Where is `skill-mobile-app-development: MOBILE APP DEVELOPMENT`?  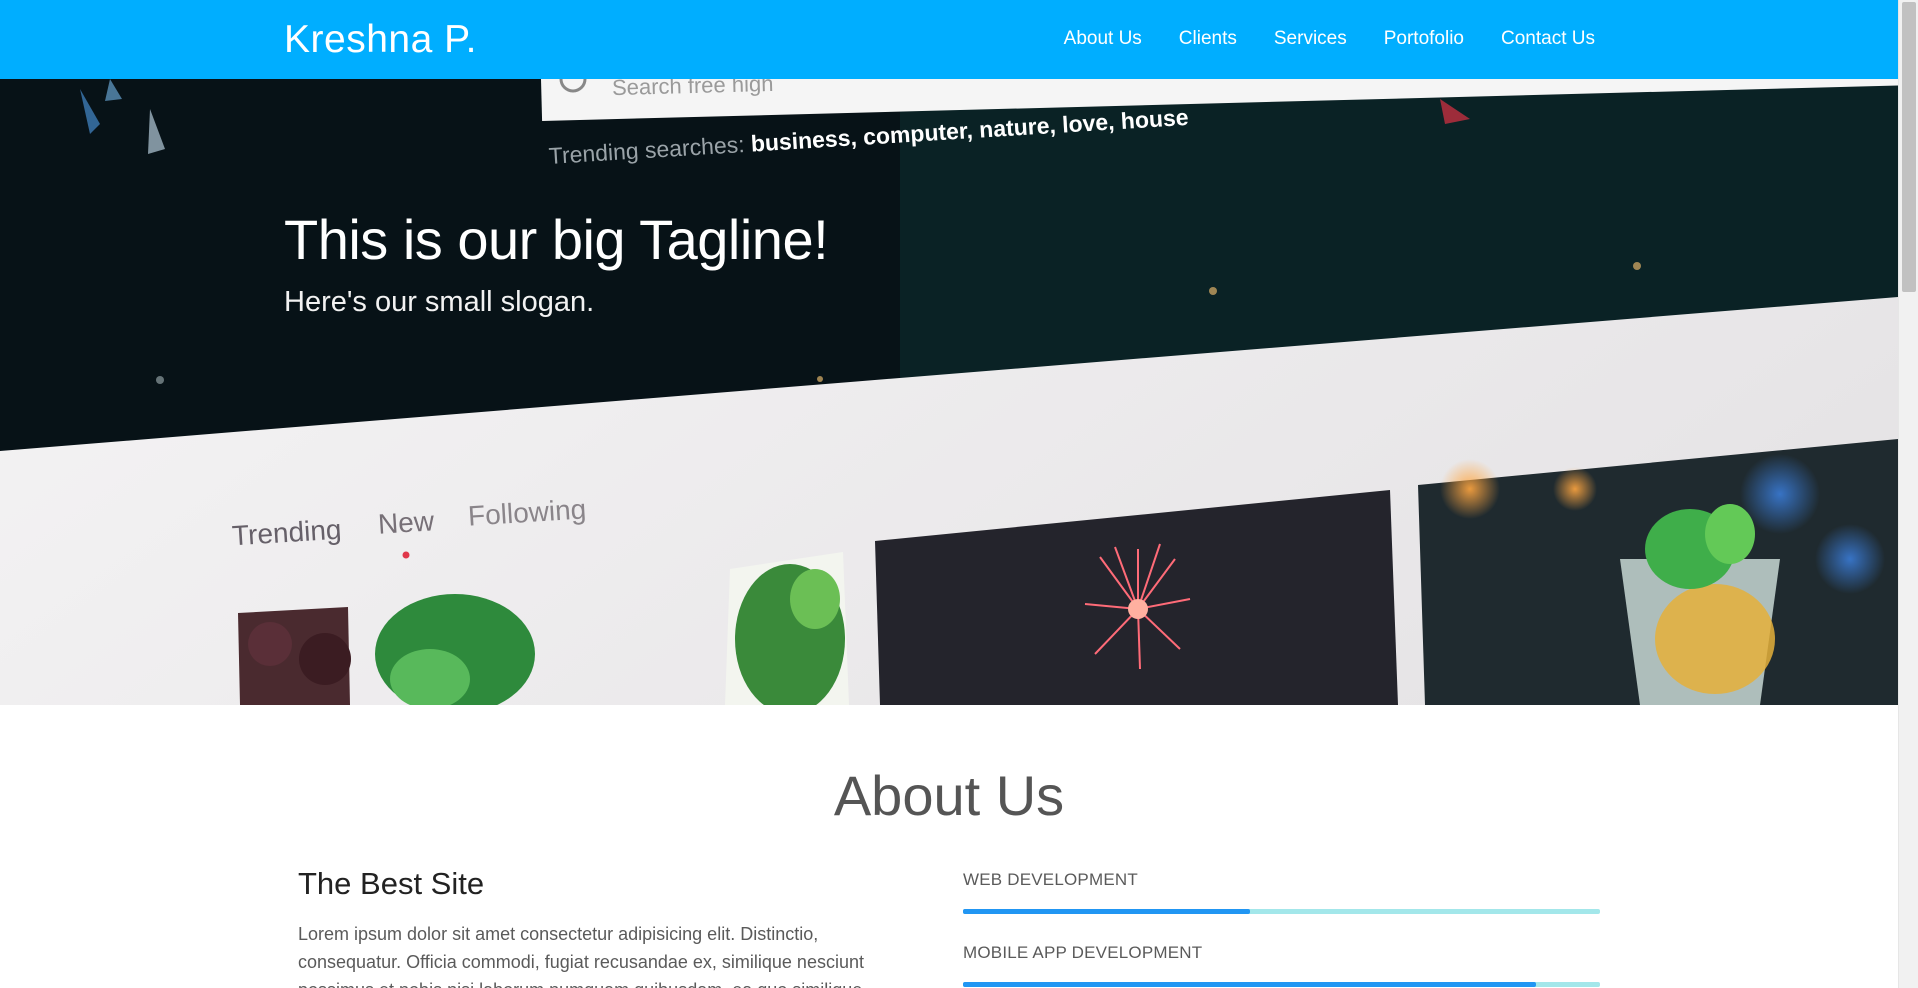
skill-mobile-app-development: MOBILE APP DEVELOPMENT is located at coordinates (1281, 965).